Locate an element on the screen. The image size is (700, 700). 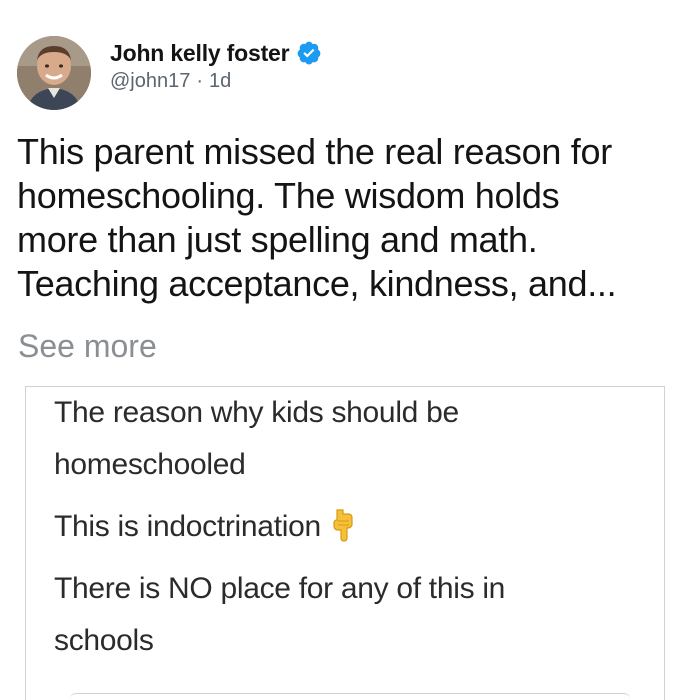
embedded-text-line-with-emoji: This is indoctrination is located at coordinates (279, 533).